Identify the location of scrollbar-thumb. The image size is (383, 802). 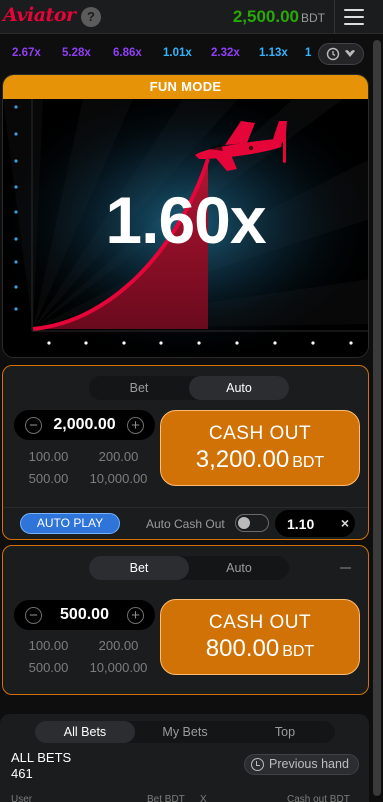
(377, 418).